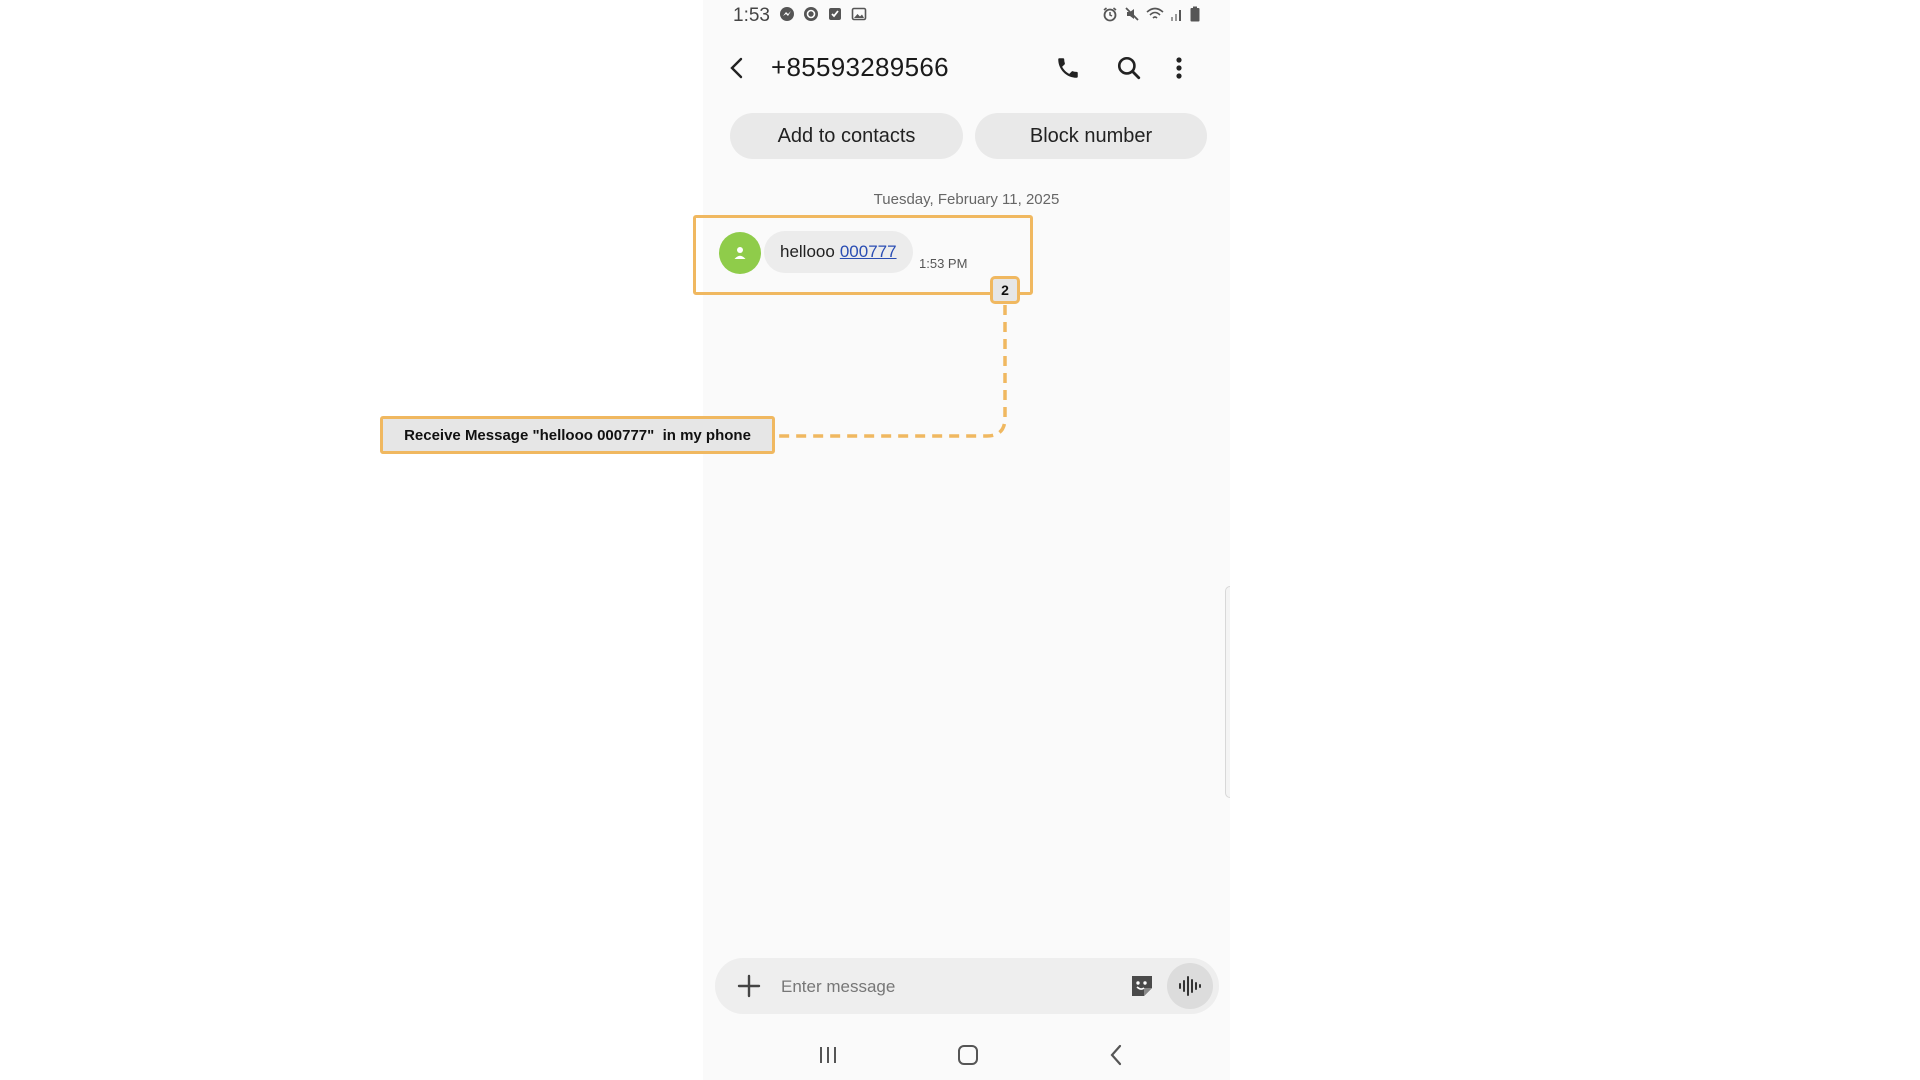 This screenshot has width=1920, height=1080. I want to click on annotation-connector, so click(892, 371).